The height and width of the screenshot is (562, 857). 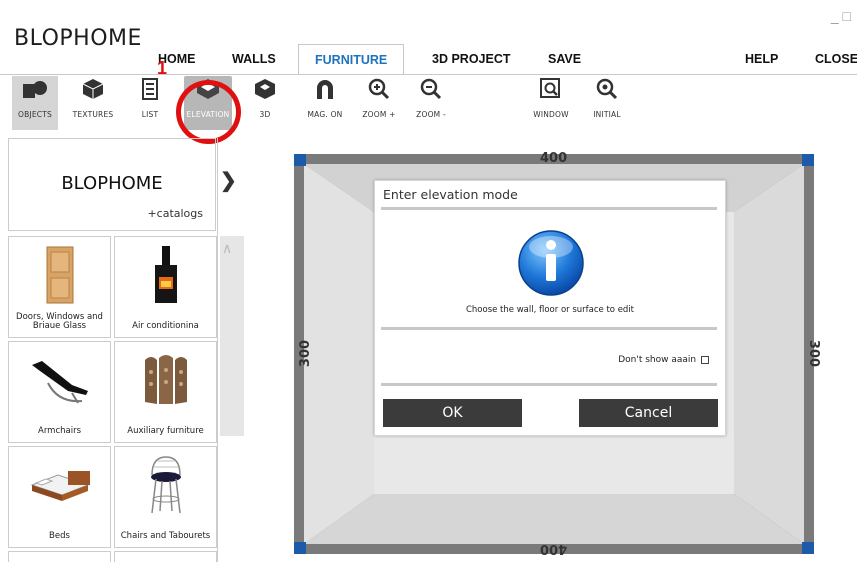 What do you see at coordinates (59, 536) in the screenshot?
I see `category-name: Beds` at bounding box center [59, 536].